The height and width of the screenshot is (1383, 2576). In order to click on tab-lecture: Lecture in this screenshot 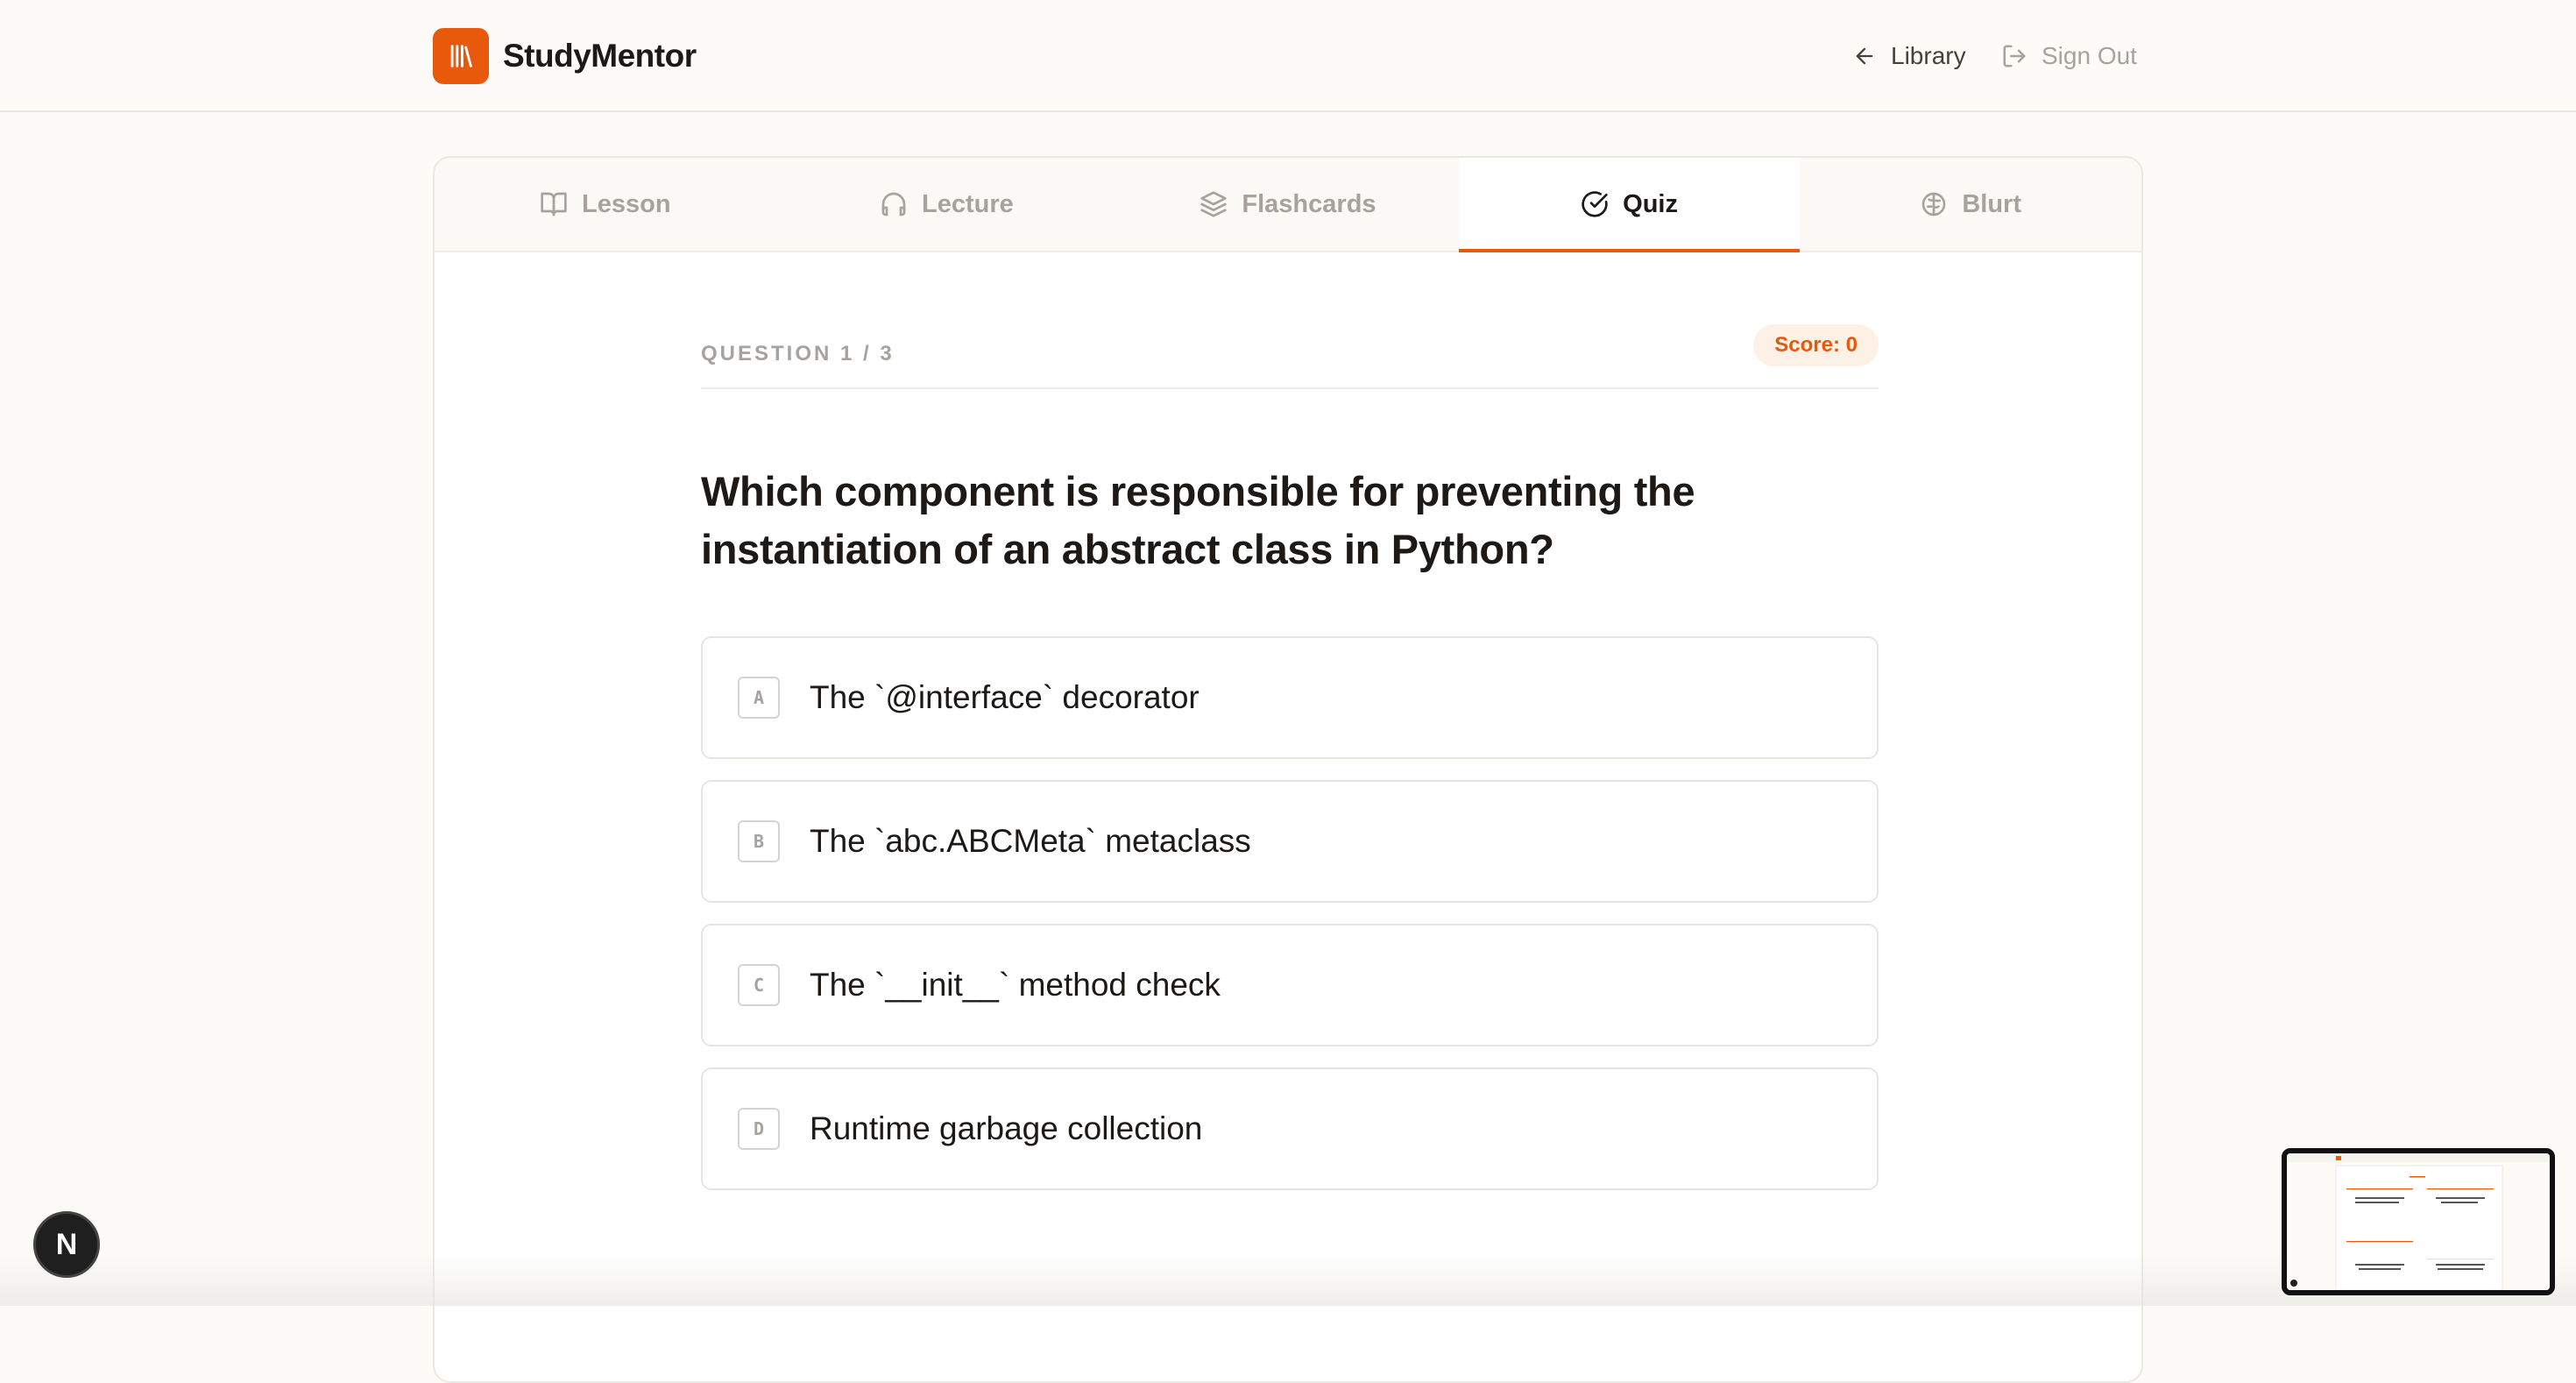, I will do `click(947, 204)`.